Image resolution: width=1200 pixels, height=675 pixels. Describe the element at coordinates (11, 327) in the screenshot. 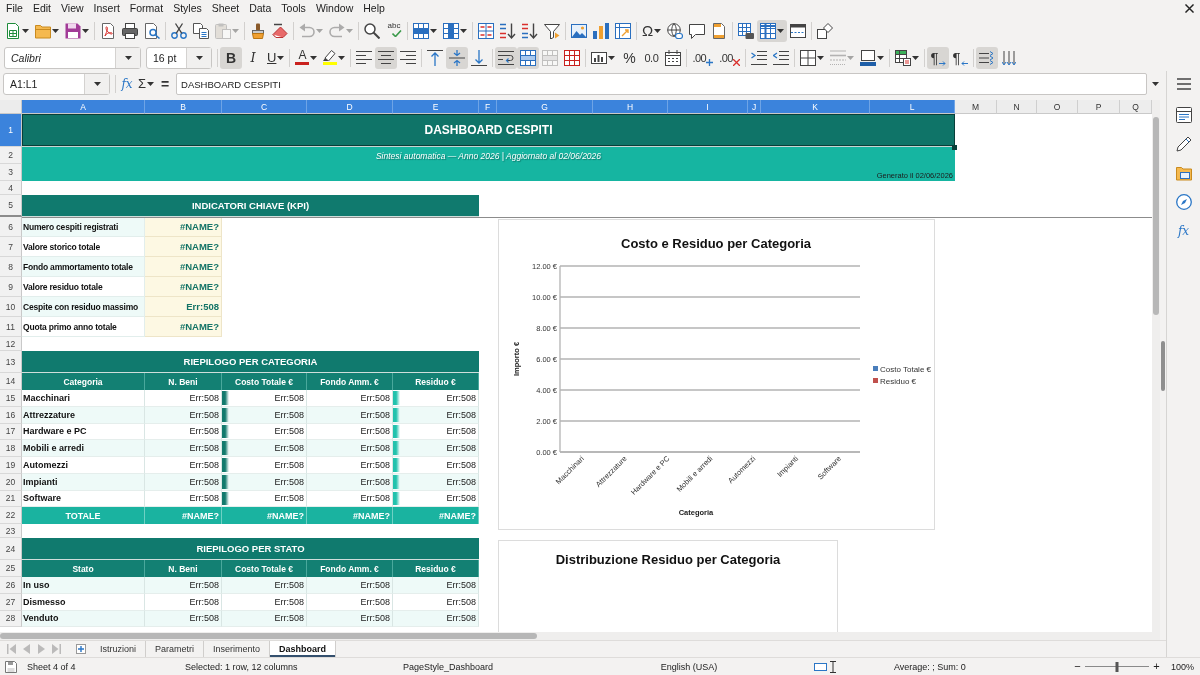

I see `row-header: 11` at that location.